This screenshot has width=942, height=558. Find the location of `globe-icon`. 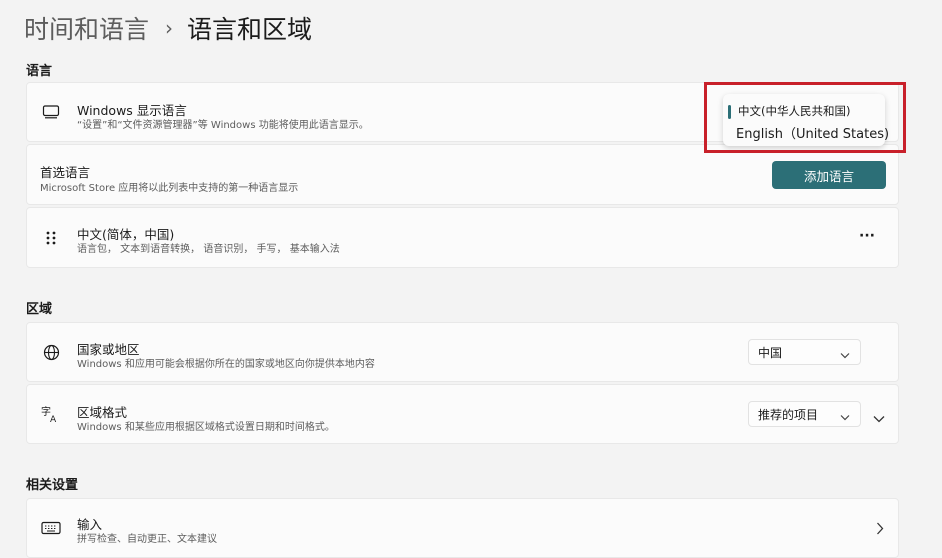

globe-icon is located at coordinates (51, 352).